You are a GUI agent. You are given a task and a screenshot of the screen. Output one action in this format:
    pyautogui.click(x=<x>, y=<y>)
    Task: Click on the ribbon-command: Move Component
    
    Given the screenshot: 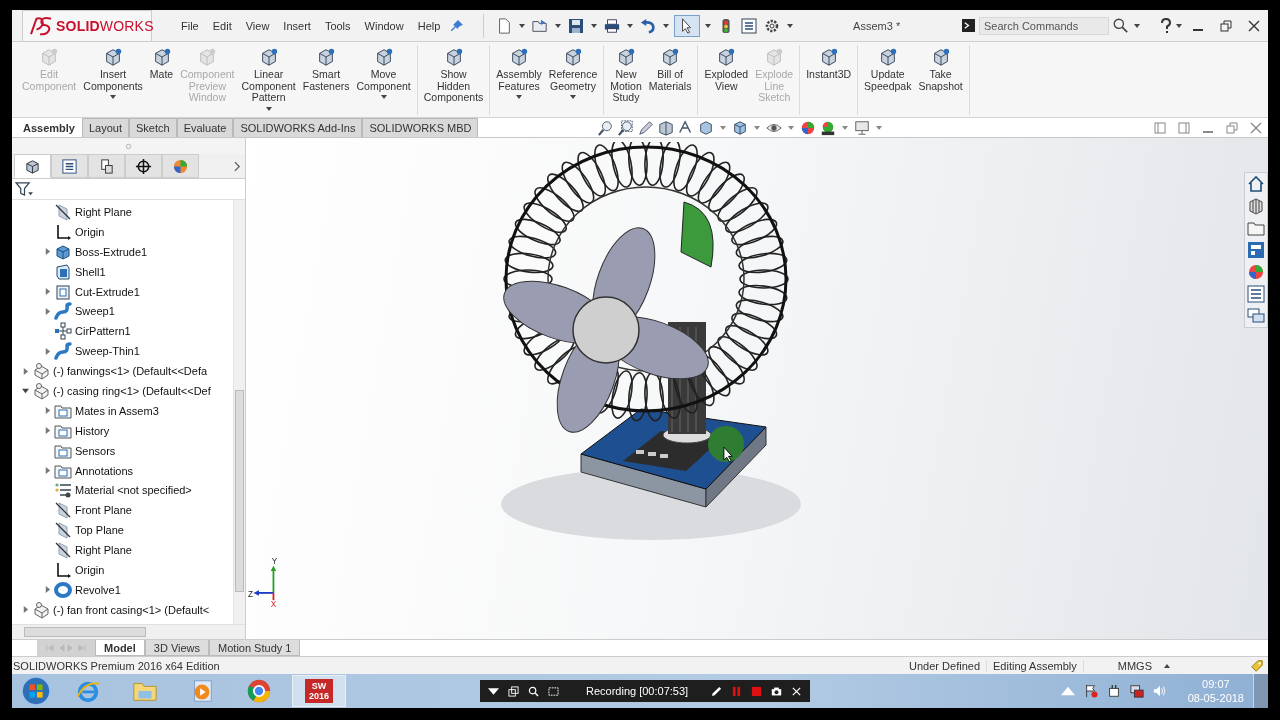 What is the action you would take?
    pyautogui.click(x=383, y=80)
    